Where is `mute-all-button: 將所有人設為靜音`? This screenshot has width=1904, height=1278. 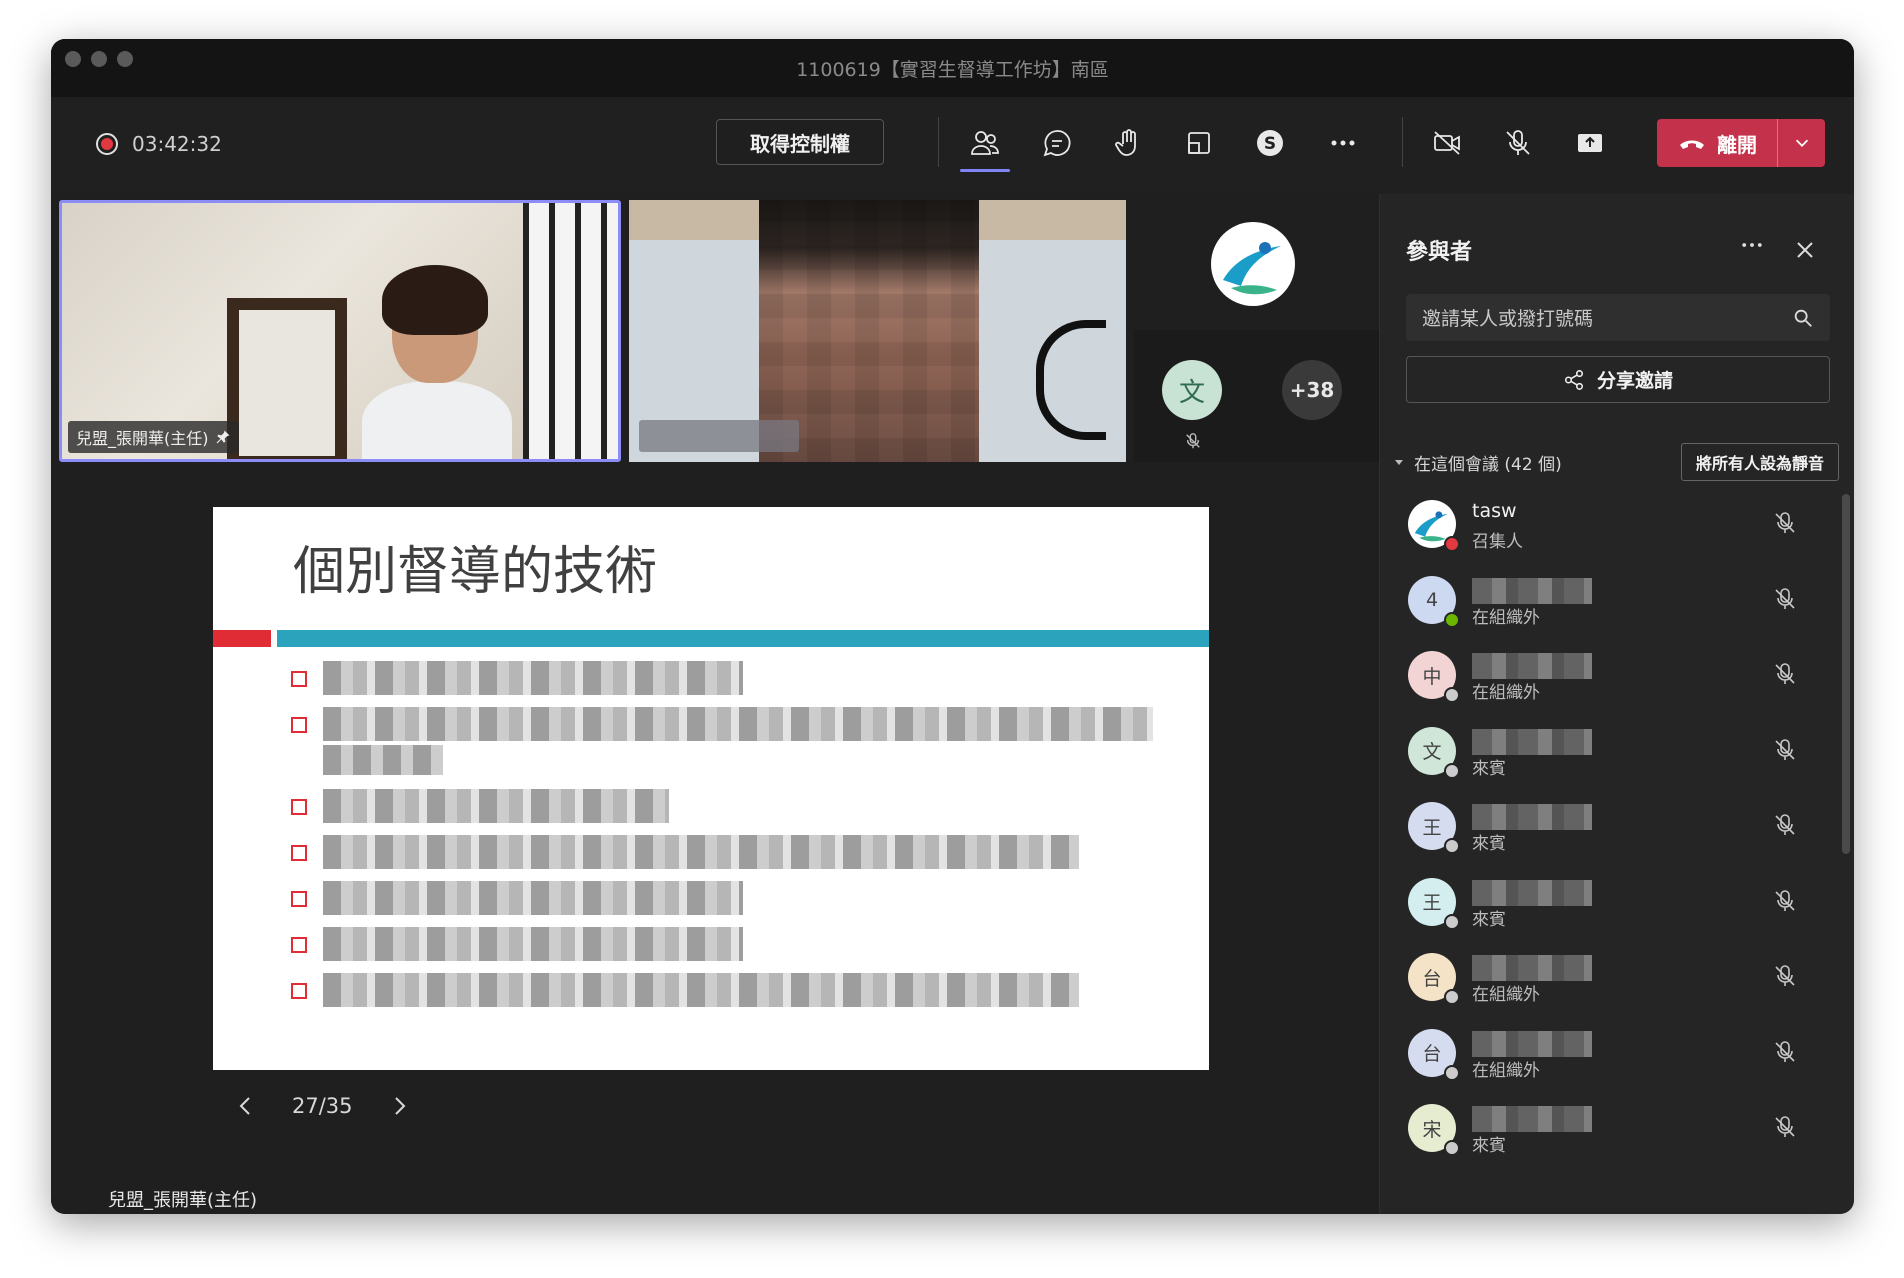
mute-all-button: 將所有人設為靜音 is located at coordinates (1759, 462).